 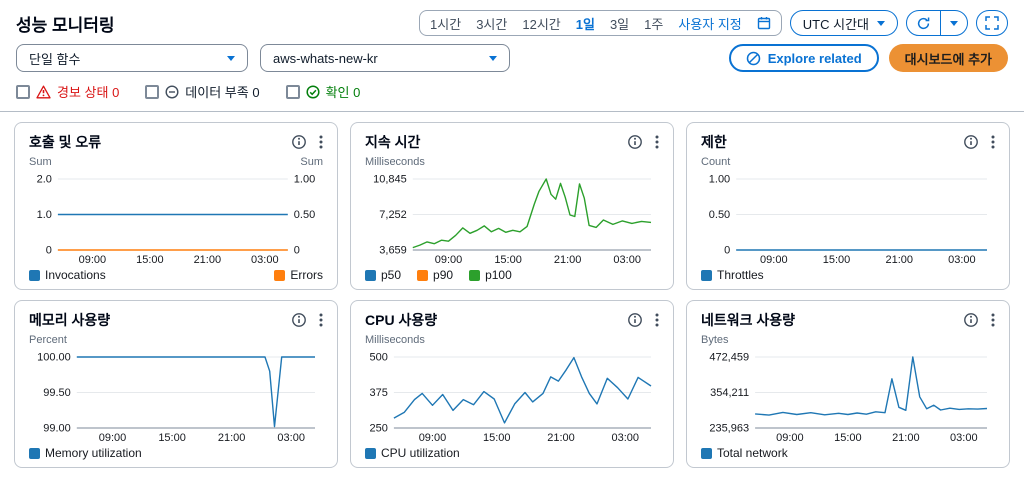 I want to click on legend-item: CPU utilization, so click(x=412, y=453).